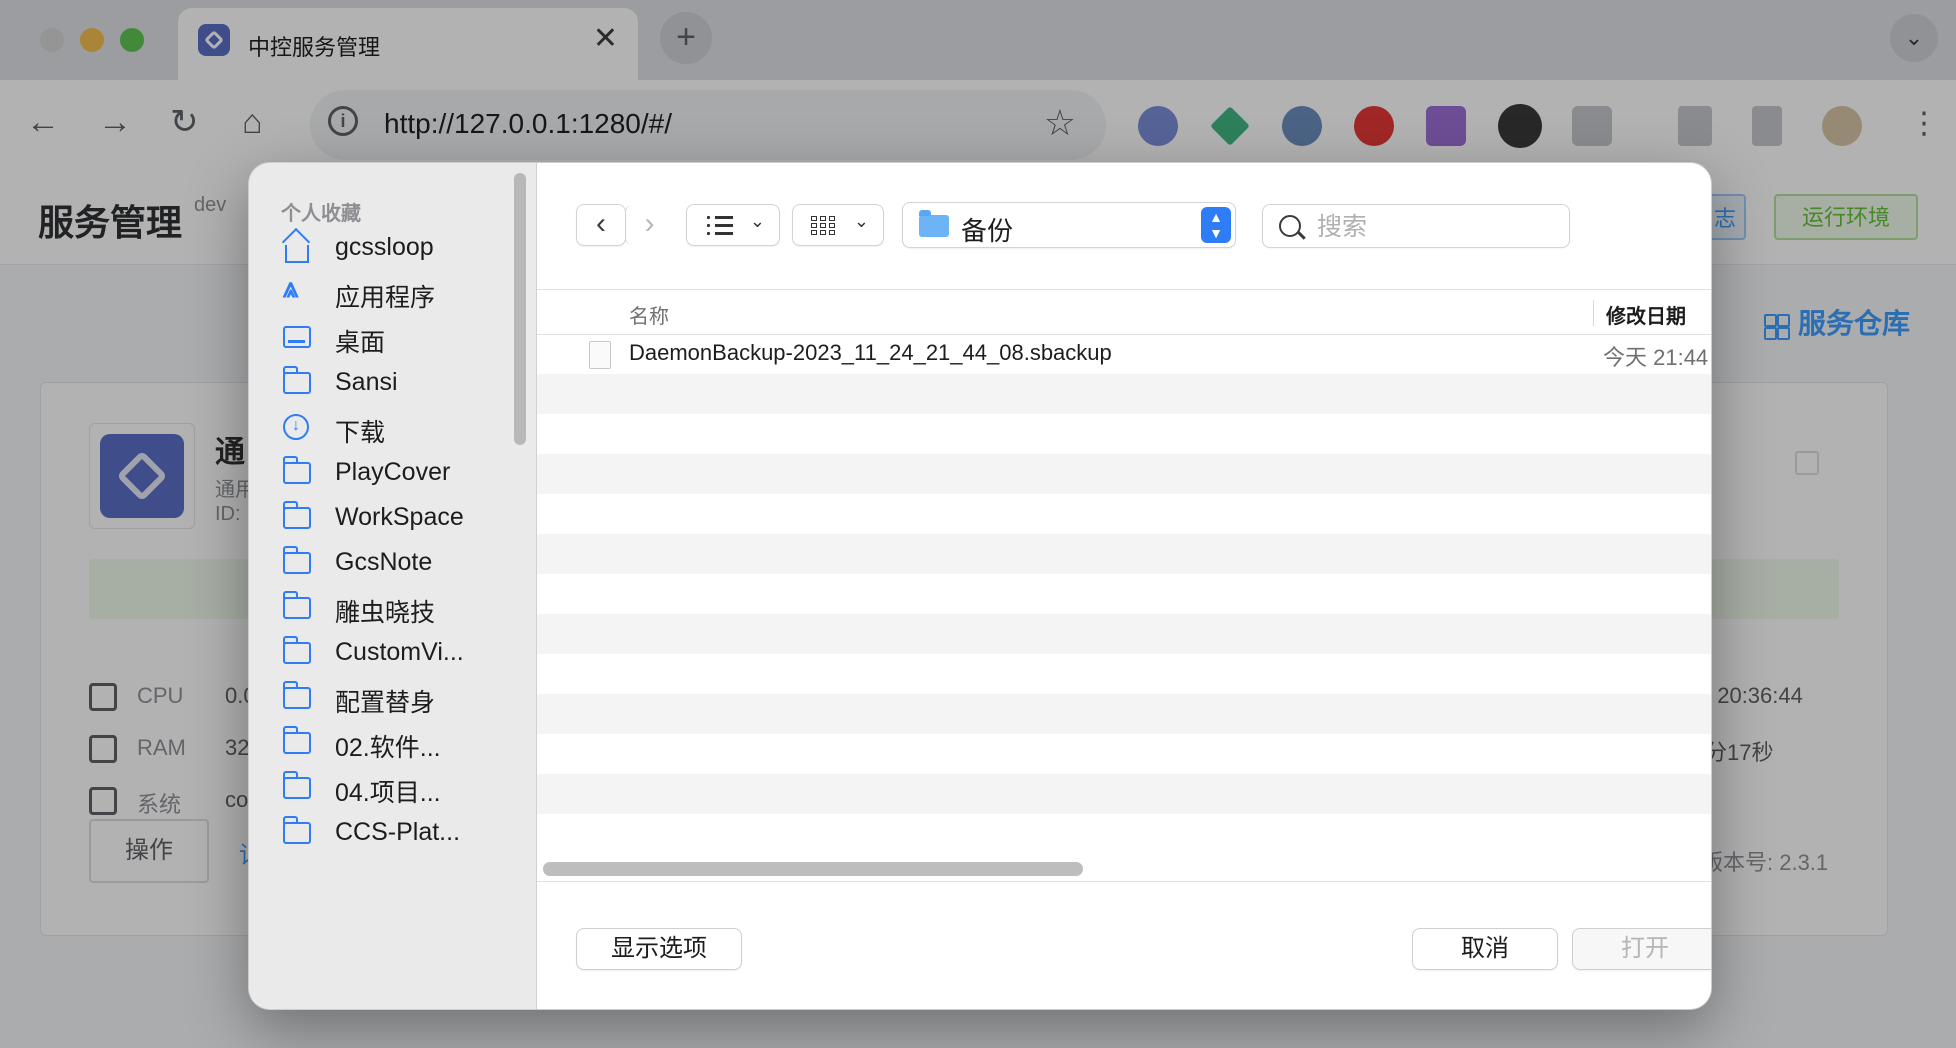  I want to click on document-icon, so click(600, 355).